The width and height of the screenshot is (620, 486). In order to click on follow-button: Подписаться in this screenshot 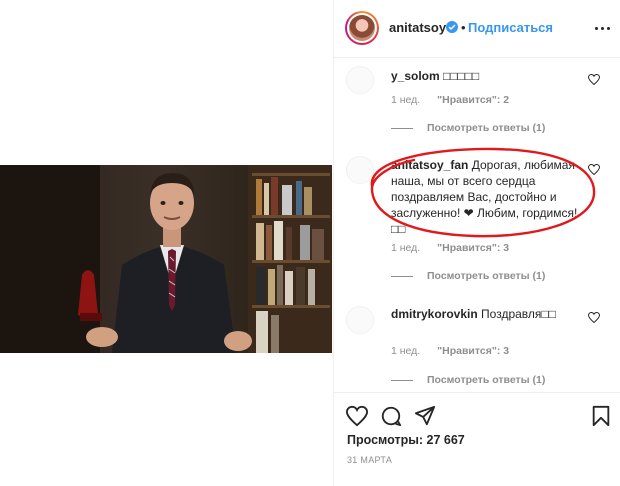, I will do `click(510, 27)`.